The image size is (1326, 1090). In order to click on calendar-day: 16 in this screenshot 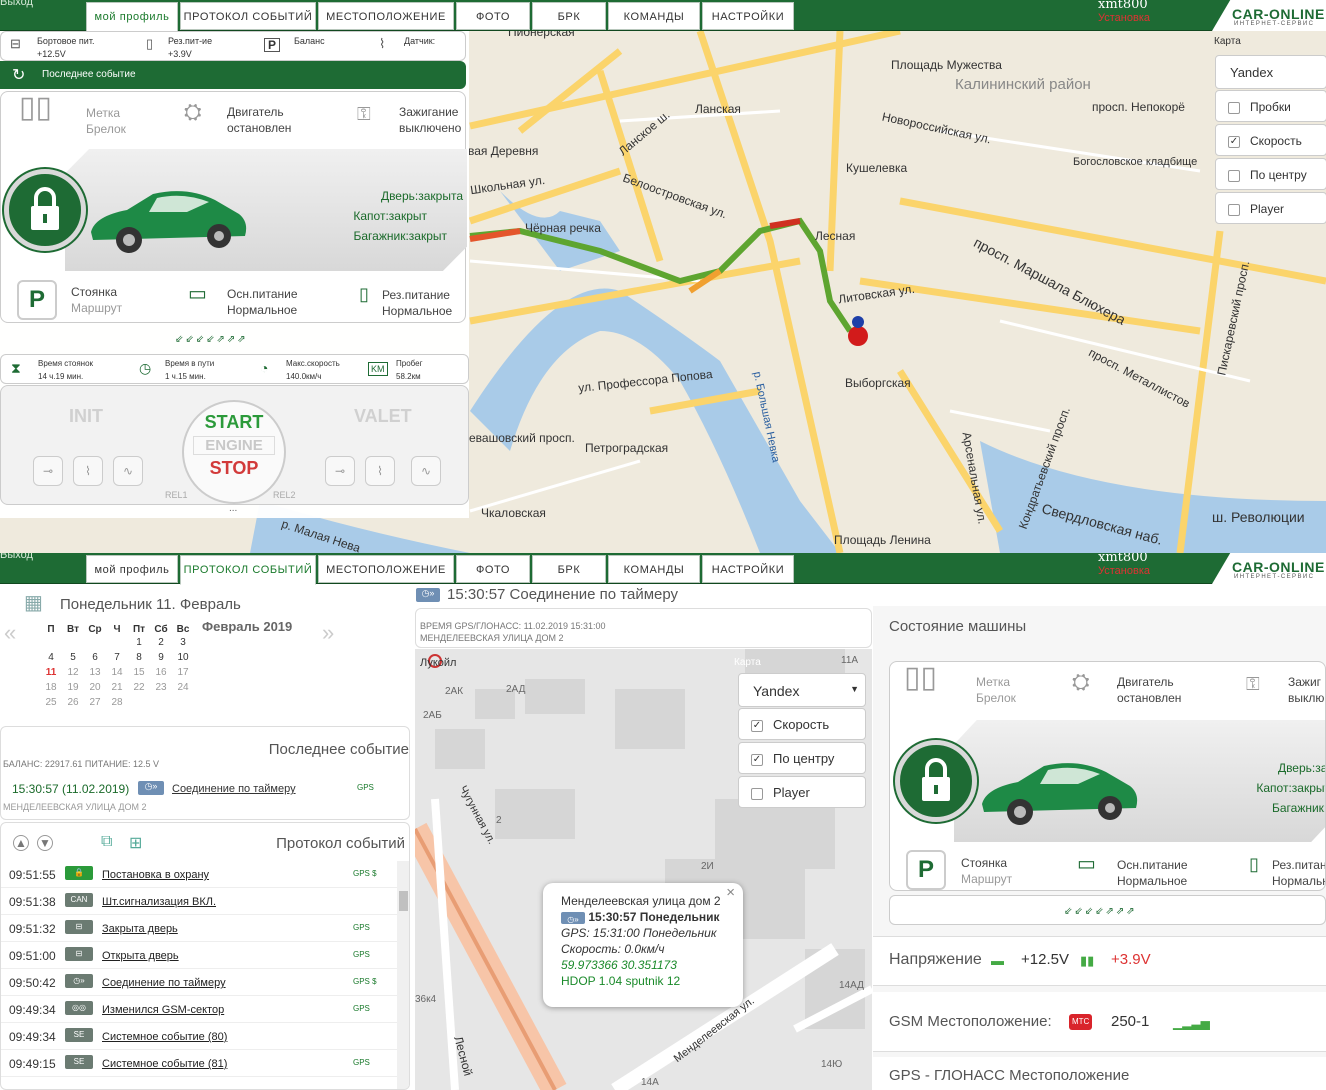, I will do `click(161, 672)`.